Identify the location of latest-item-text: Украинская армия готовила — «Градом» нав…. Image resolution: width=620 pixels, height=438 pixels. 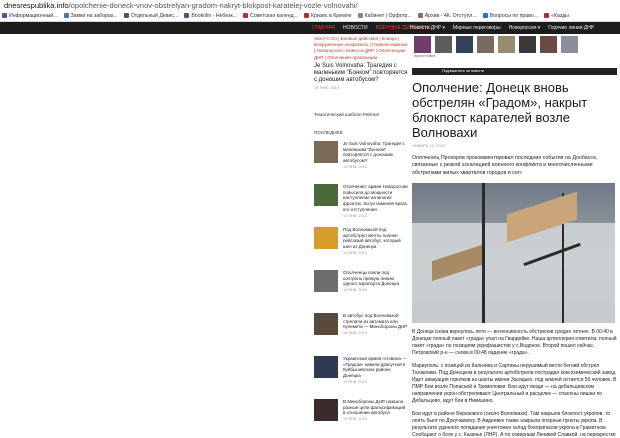
(375, 374).